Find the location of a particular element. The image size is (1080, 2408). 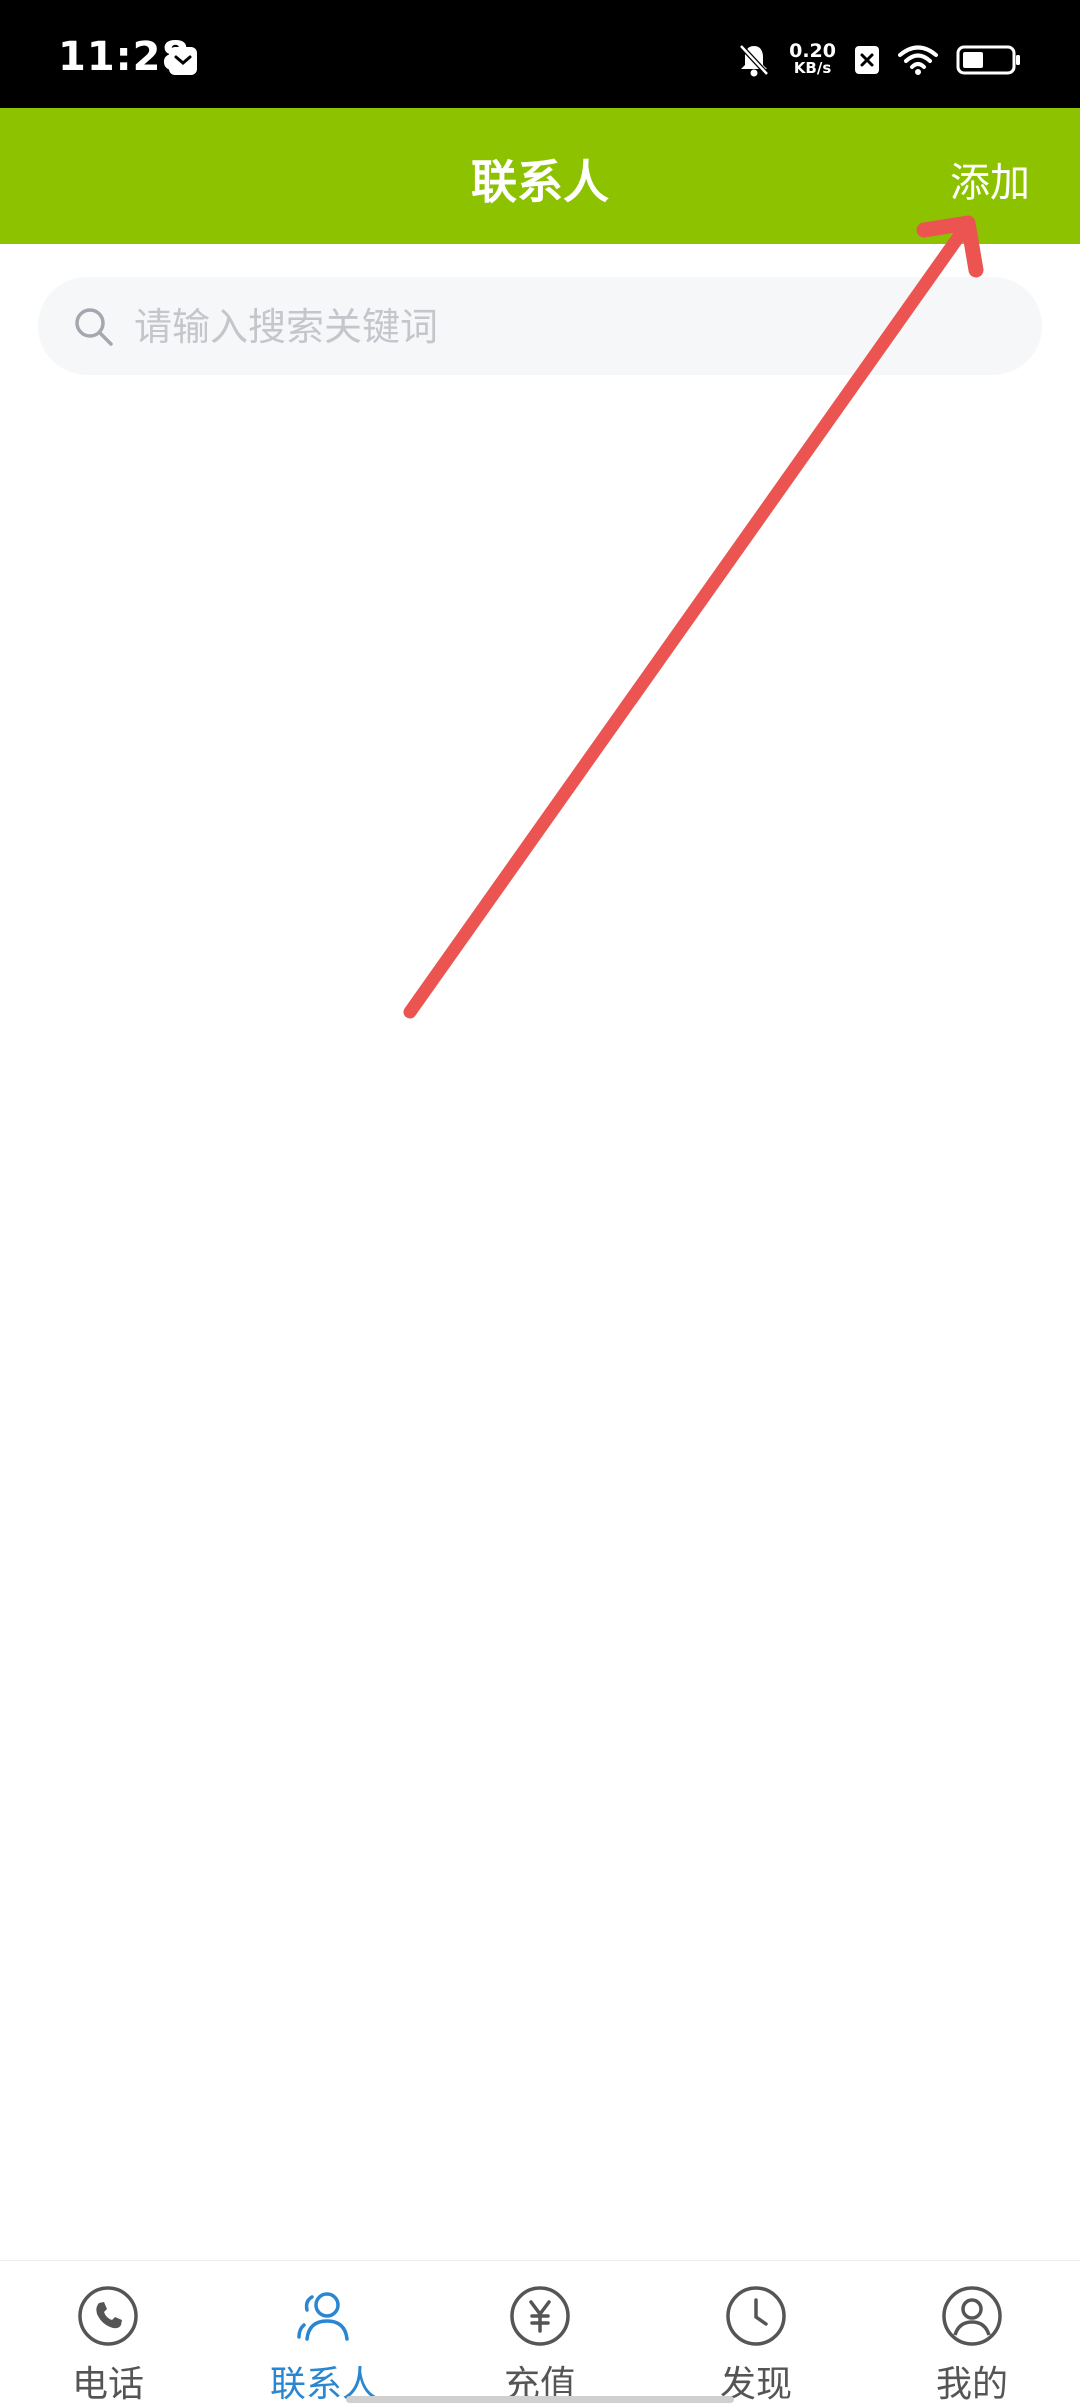

bottom-tab-bar: 电话 联系人 充值 发现 我的 is located at coordinates (540, 2334).